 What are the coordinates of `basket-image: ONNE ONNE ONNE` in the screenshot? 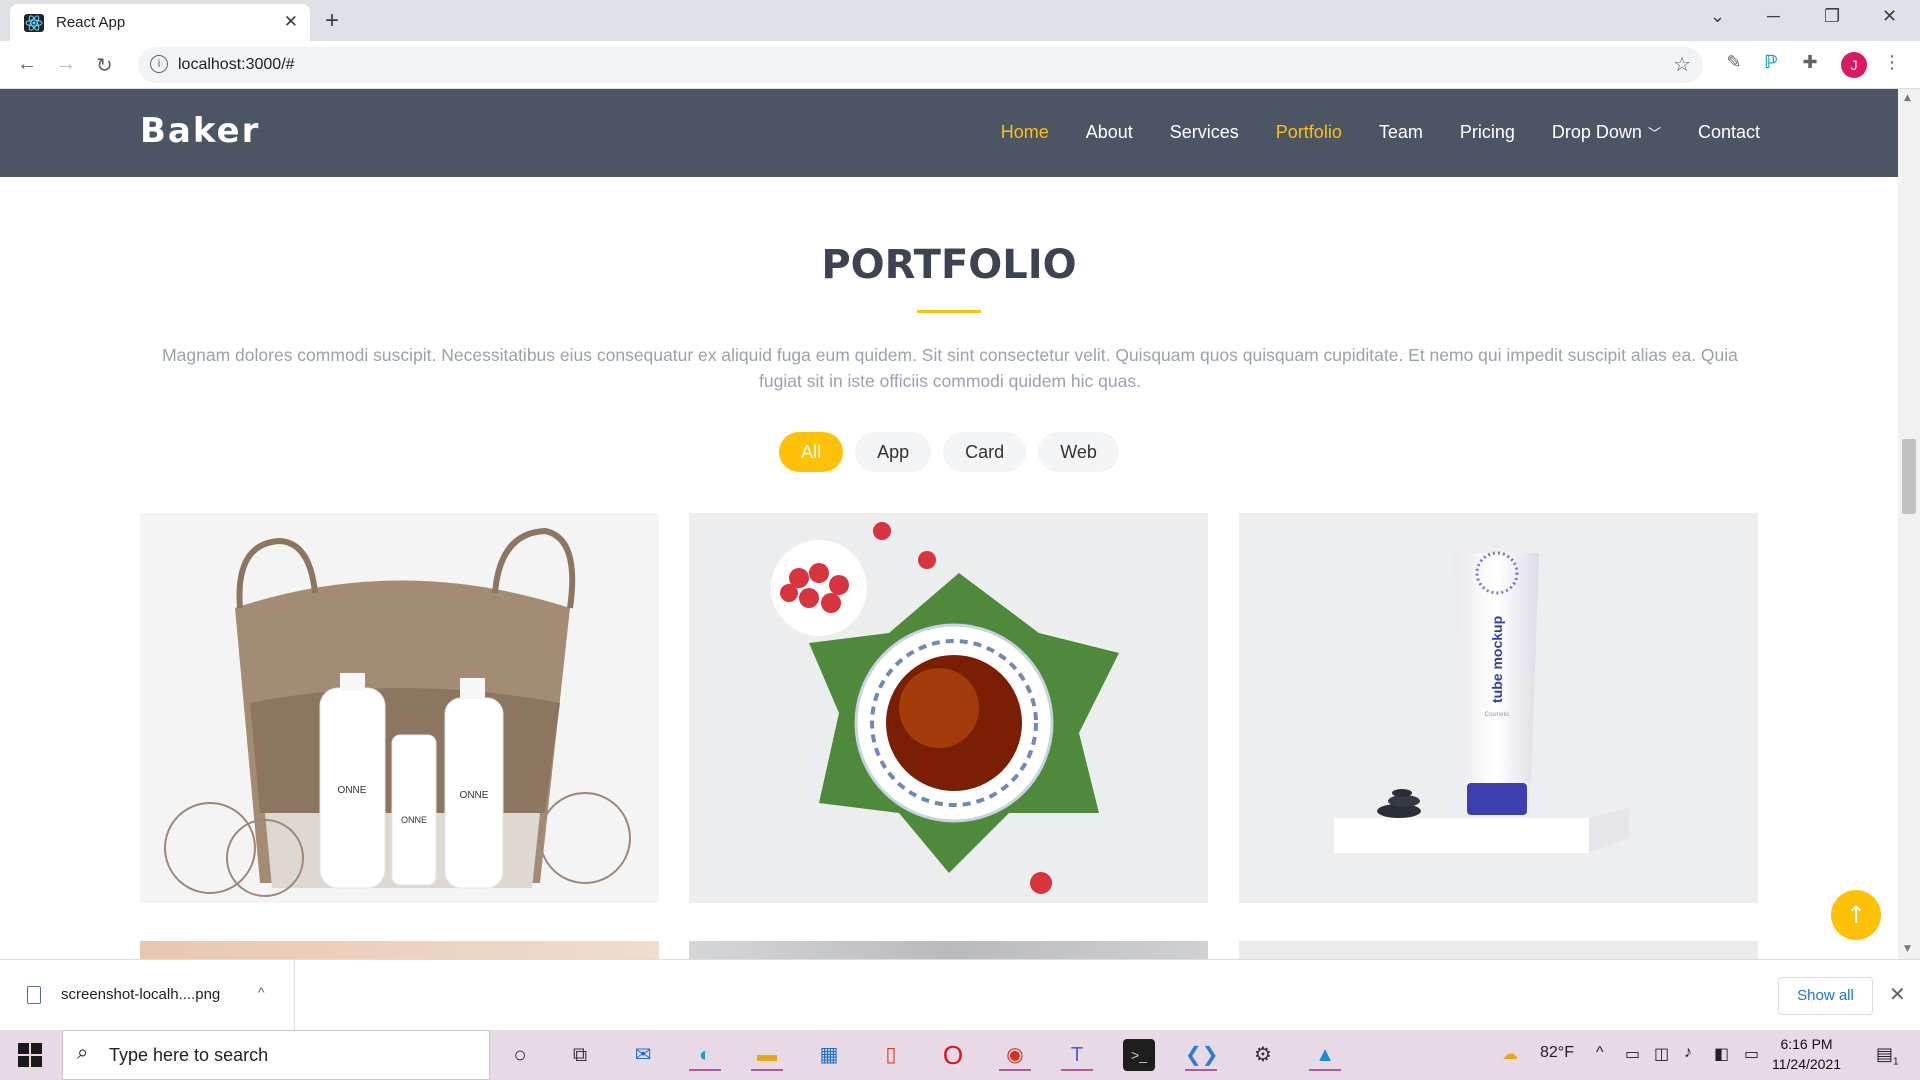 It's located at (399, 708).